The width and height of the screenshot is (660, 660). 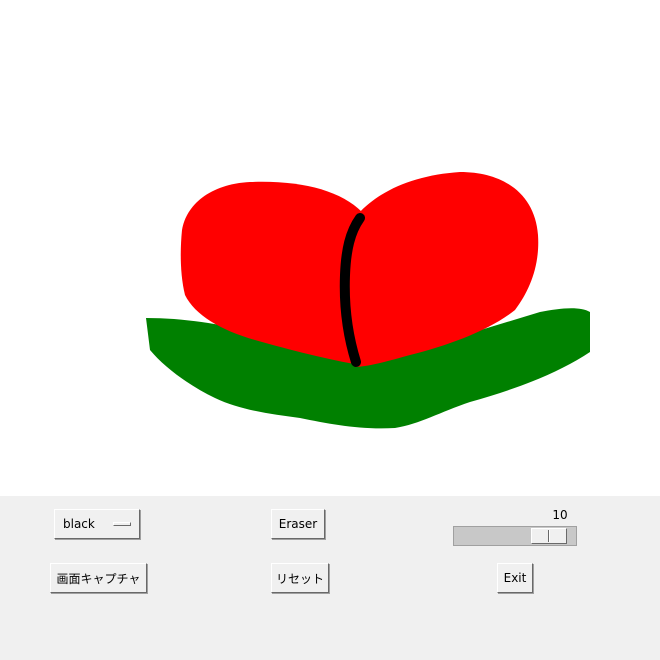 I want to click on pen-size-value: 10, so click(x=560, y=515).